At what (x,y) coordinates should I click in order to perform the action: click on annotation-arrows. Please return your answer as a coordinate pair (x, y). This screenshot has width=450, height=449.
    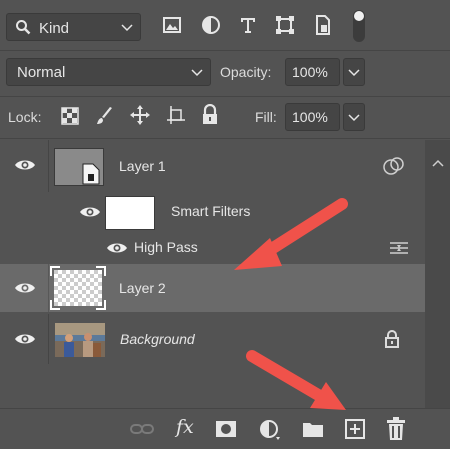
    Looking at the image, I should click on (291, 304).